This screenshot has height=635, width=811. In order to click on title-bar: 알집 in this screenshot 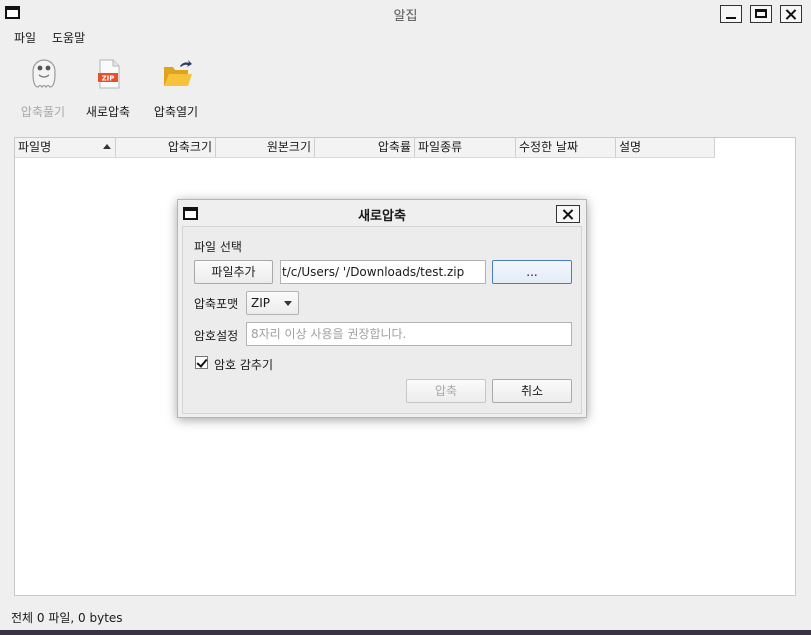, I will do `click(405, 14)`.